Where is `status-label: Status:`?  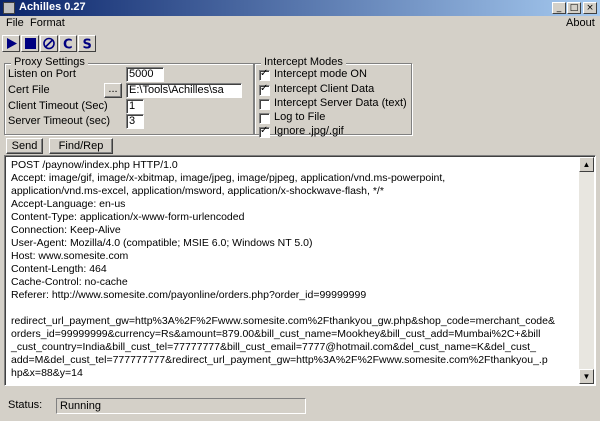
status-label: Status: is located at coordinates (25, 405).